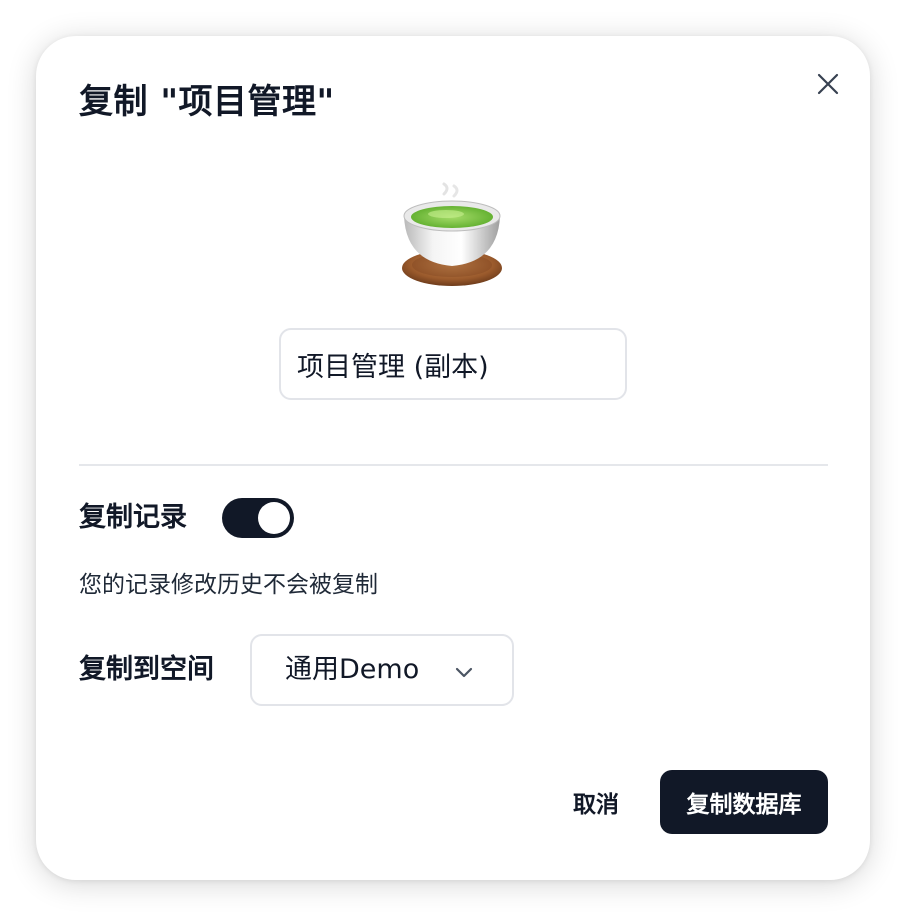 Image resolution: width=906 pixels, height=916 pixels. I want to click on copy-records-label: 复制记录, so click(133, 517).